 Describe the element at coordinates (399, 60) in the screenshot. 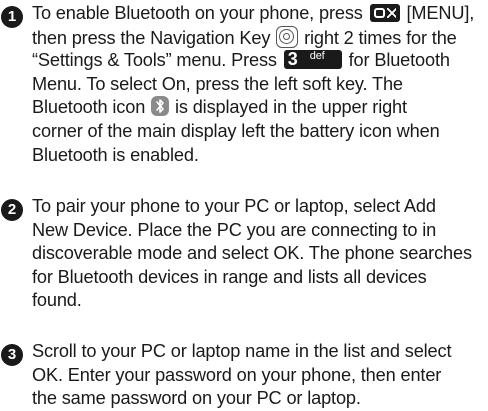

I see `text-segment: for Bluetooth` at that location.